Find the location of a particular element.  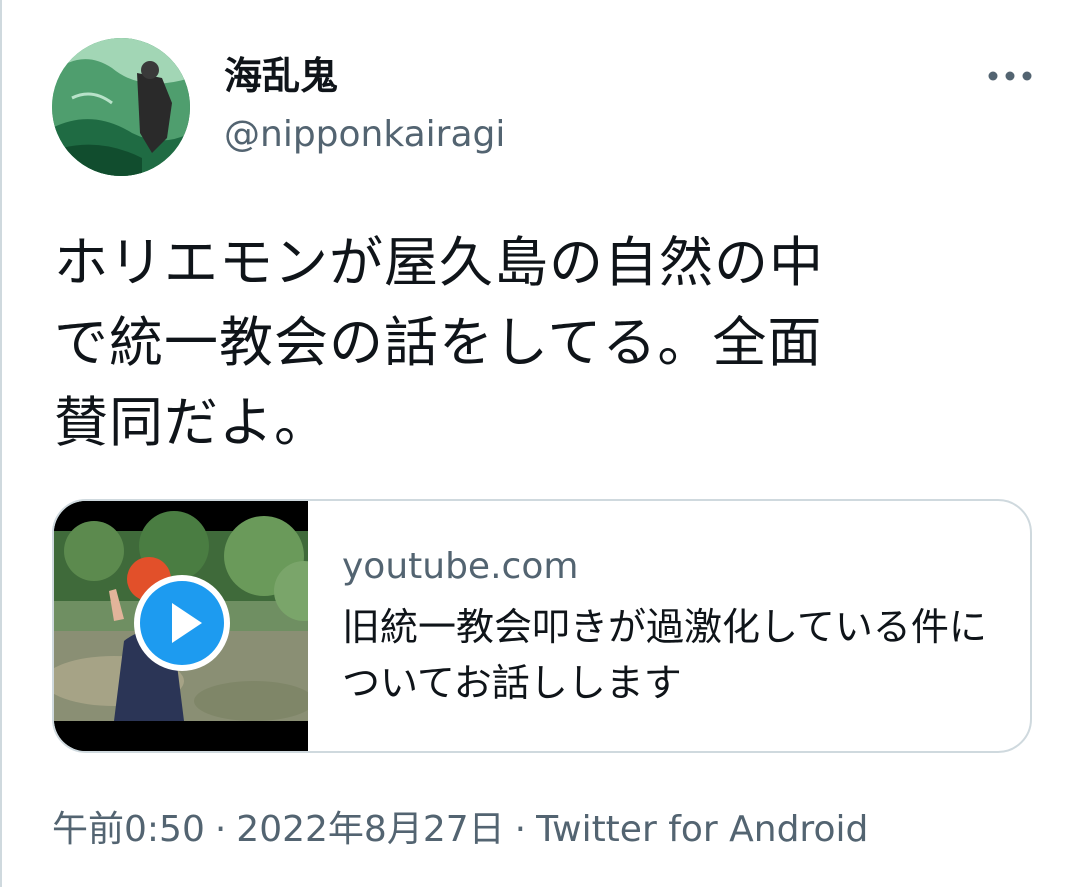

avatar-image is located at coordinates (121, 107).